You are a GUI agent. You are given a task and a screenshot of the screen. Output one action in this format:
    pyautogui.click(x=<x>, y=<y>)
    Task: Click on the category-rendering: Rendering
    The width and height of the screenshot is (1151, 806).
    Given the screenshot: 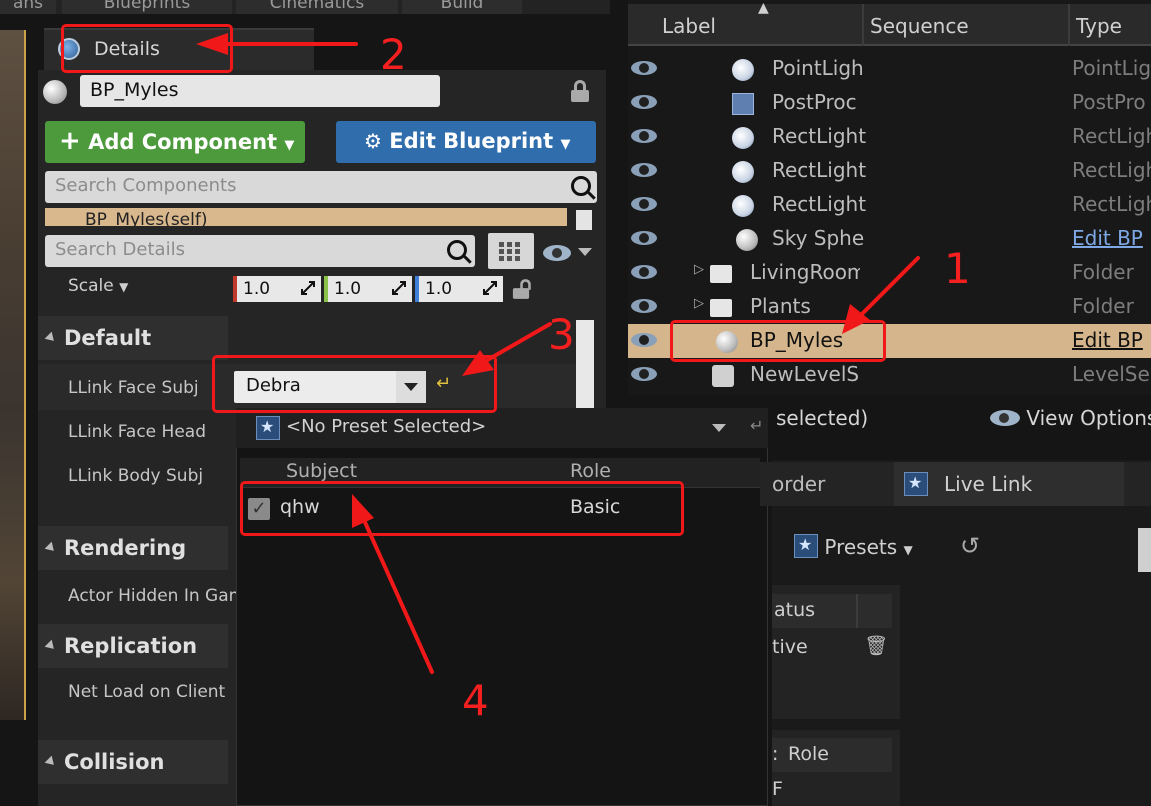 What is the action you would take?
    pyautogui.click(x=133, y=548)
    